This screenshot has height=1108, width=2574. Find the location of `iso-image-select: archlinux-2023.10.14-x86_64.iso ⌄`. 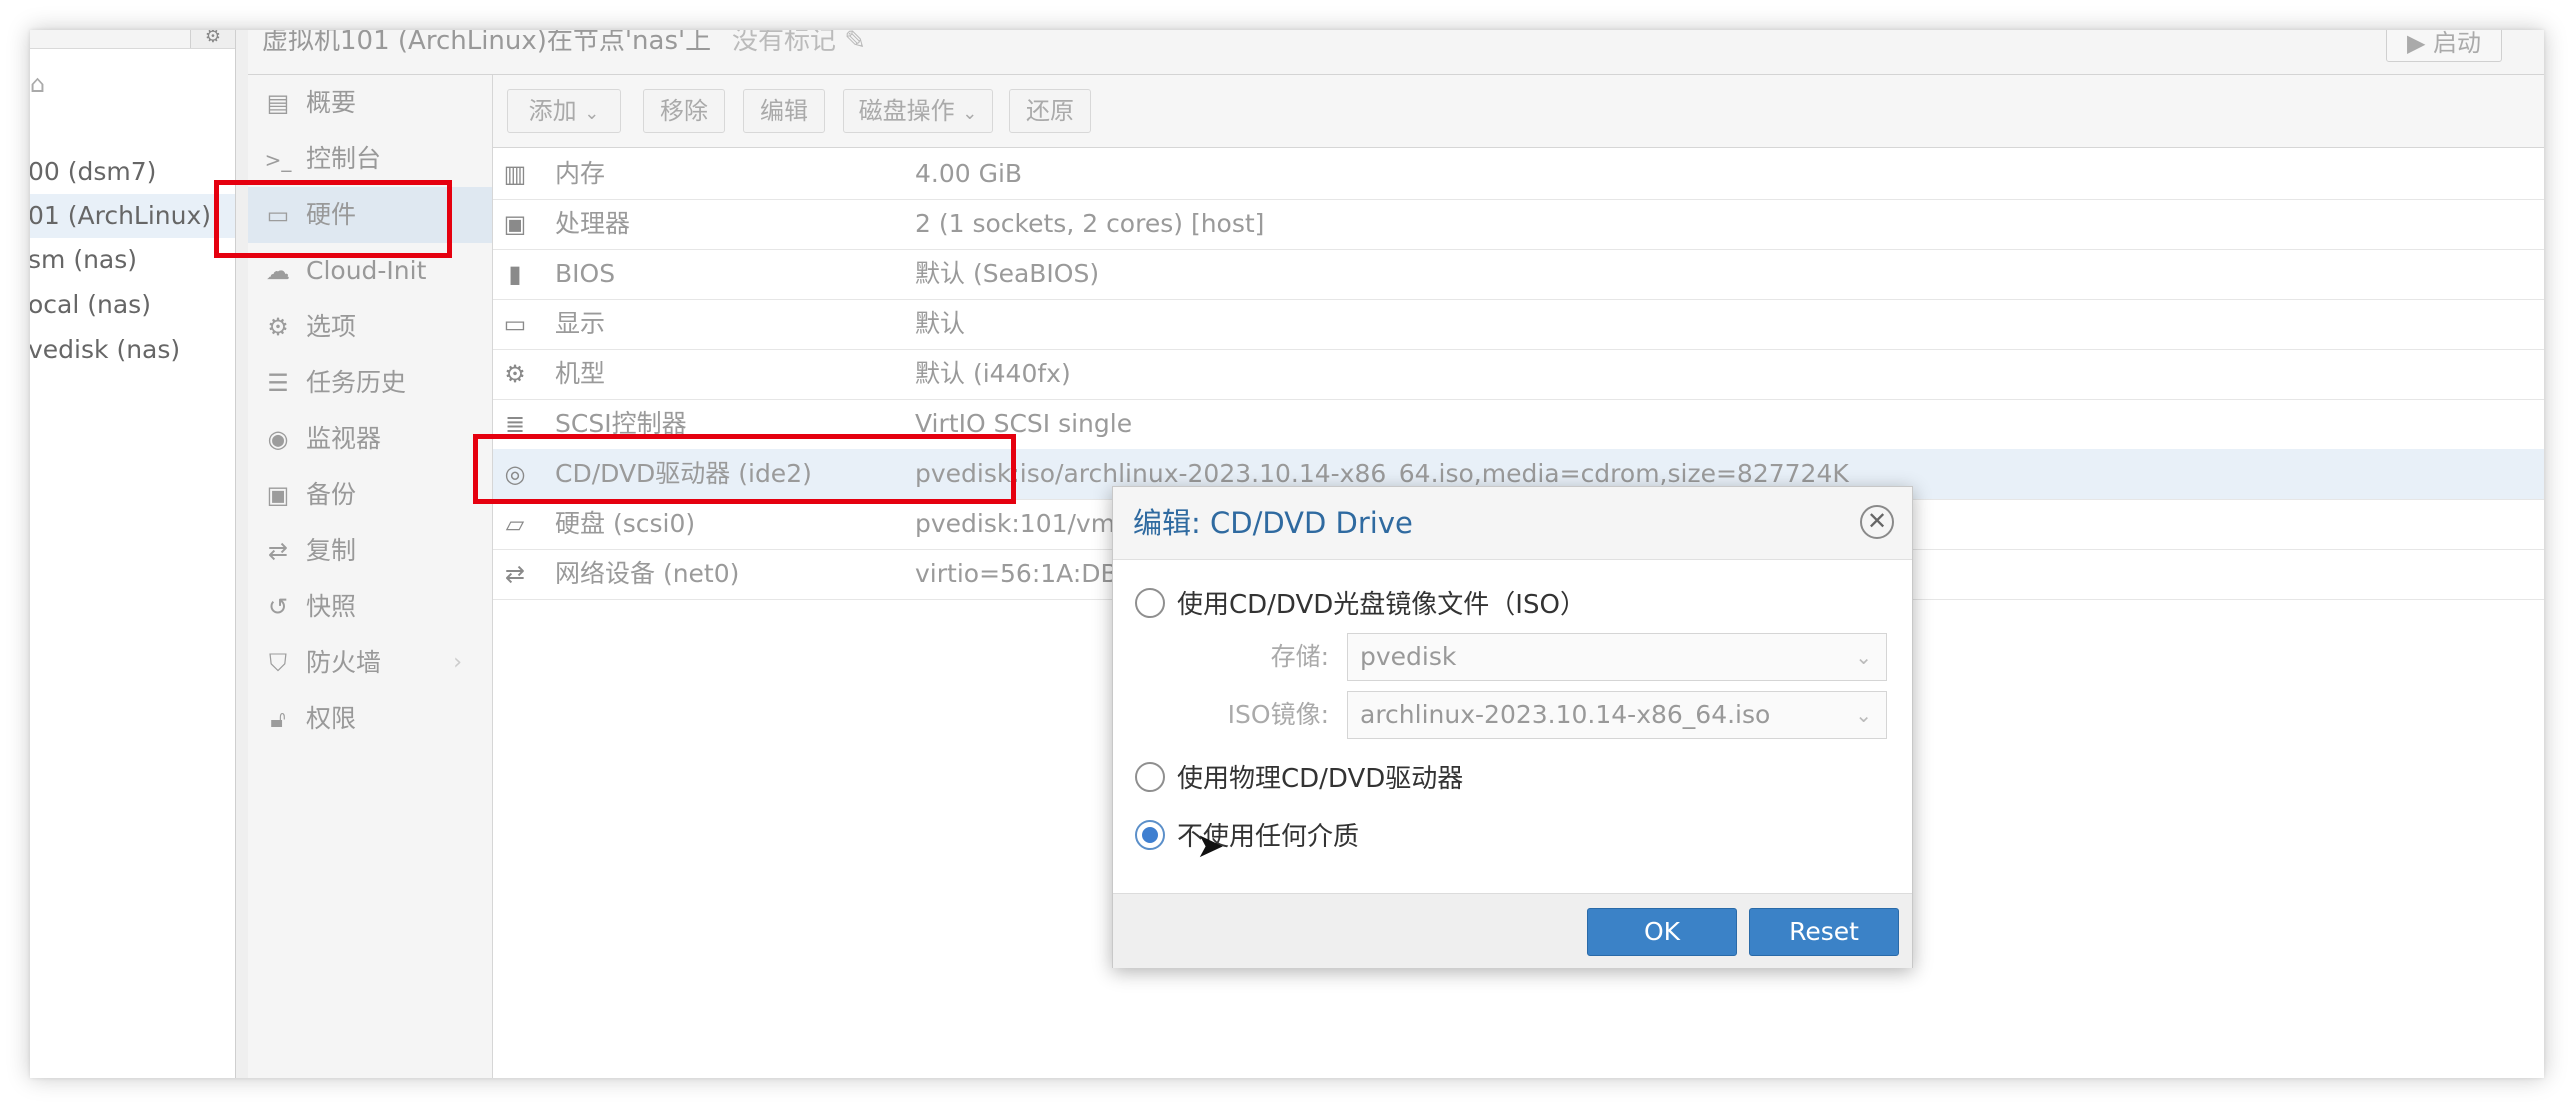

iso-image-select: archlinux-2023.10.14-x86_64.iso ⌄ is located at coordinates (1617, 715).